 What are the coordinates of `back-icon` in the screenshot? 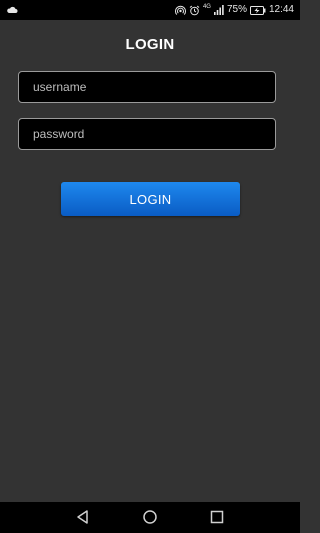 It's located at (83, 517).